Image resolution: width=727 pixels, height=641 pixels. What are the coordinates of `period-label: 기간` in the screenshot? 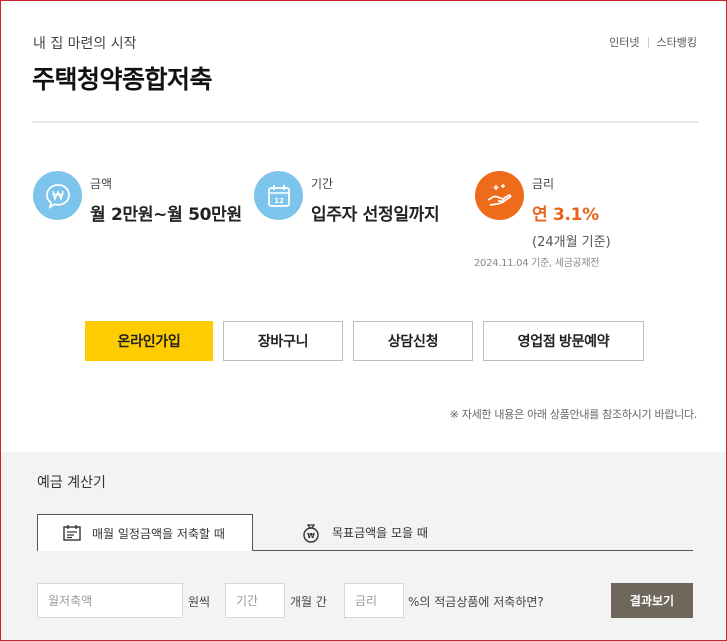 It's located at (322, 184).